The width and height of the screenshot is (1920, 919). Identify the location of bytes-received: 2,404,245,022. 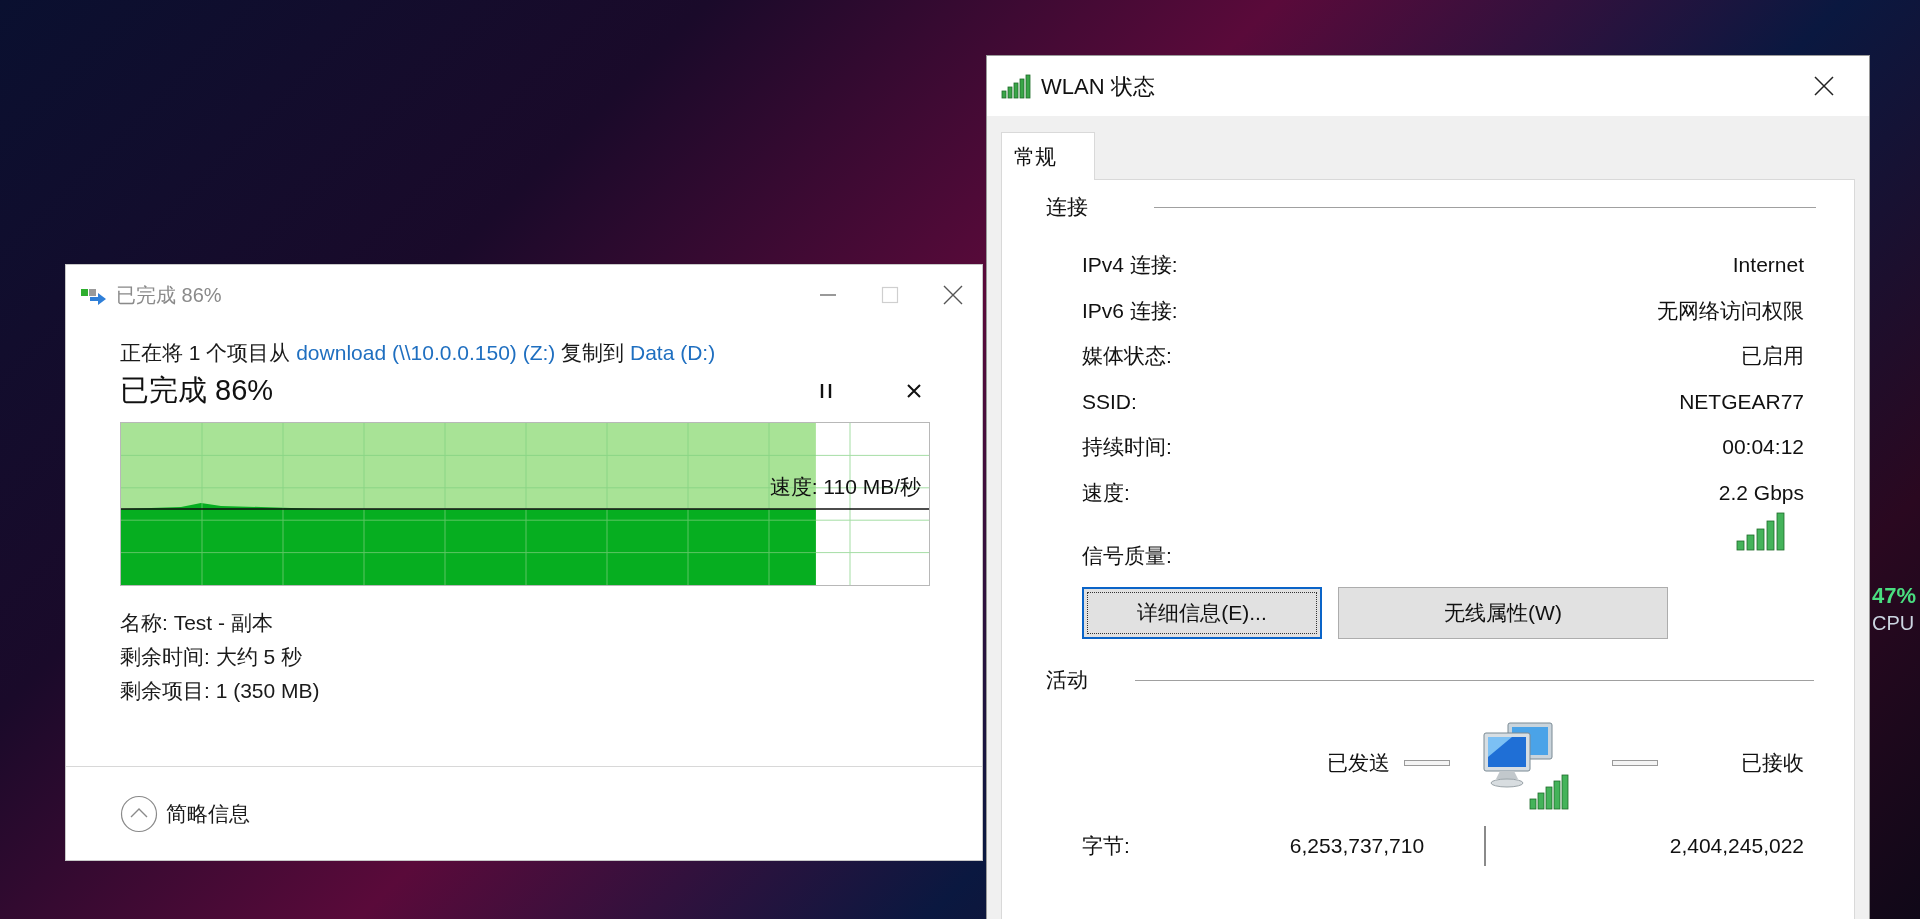
(1736, 846).